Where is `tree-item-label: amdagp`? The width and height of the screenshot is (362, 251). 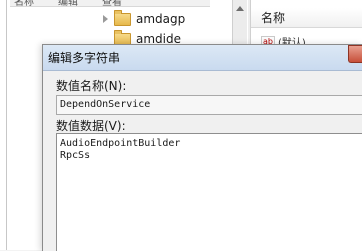 tree-item-label: amdagp is located at coordinates (161, 19).